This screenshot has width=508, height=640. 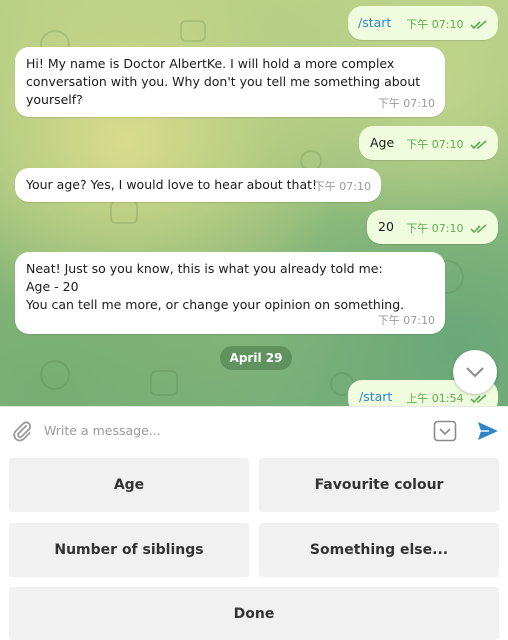 I want to click on keyboard-button-age: Age, so click(x=129, y=485).